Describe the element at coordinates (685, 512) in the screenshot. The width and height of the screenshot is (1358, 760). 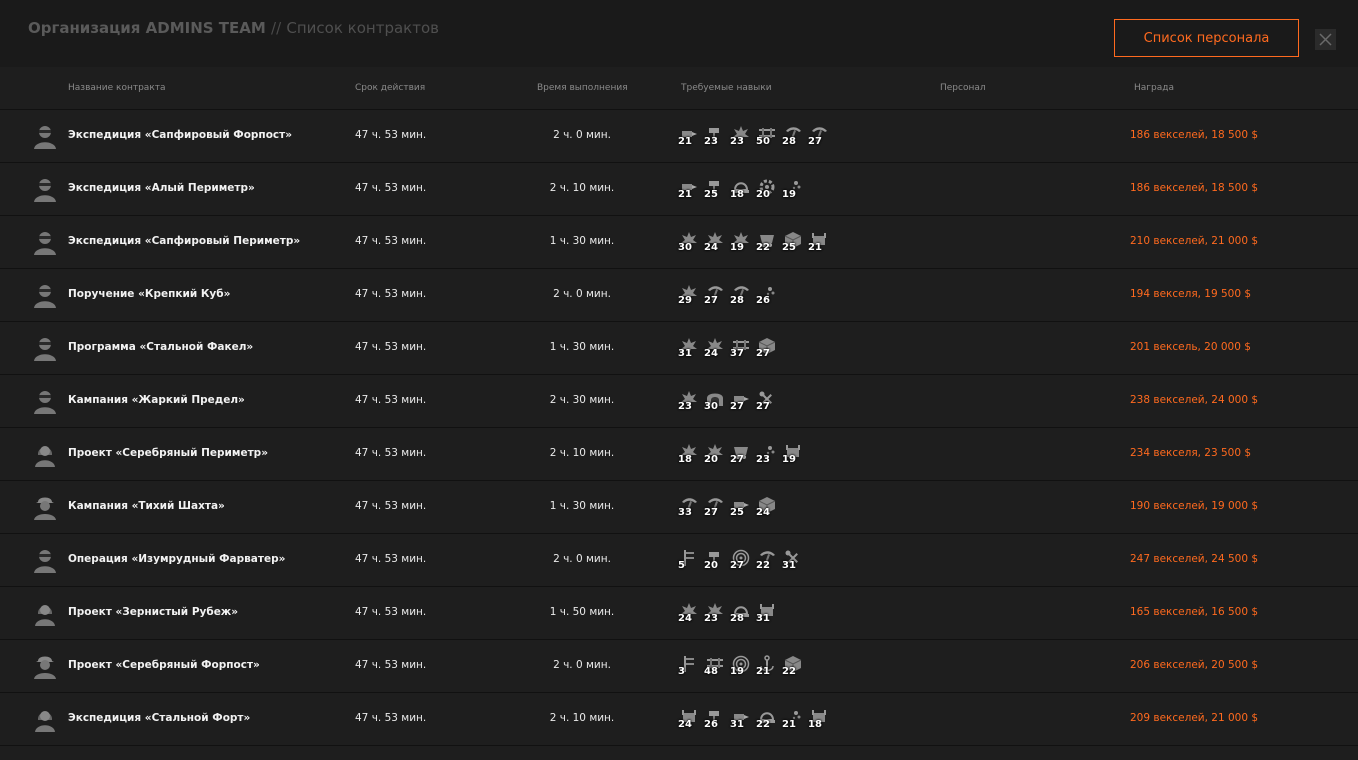
I see `skill-level: 33` at that location.